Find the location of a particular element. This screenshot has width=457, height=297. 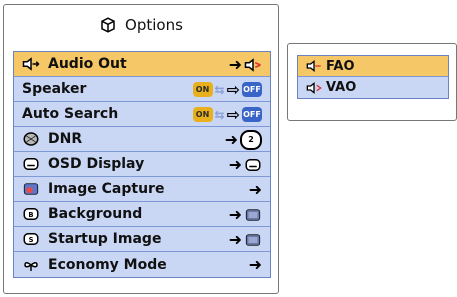

image-capture-icon is located at coordinates (31, 189).